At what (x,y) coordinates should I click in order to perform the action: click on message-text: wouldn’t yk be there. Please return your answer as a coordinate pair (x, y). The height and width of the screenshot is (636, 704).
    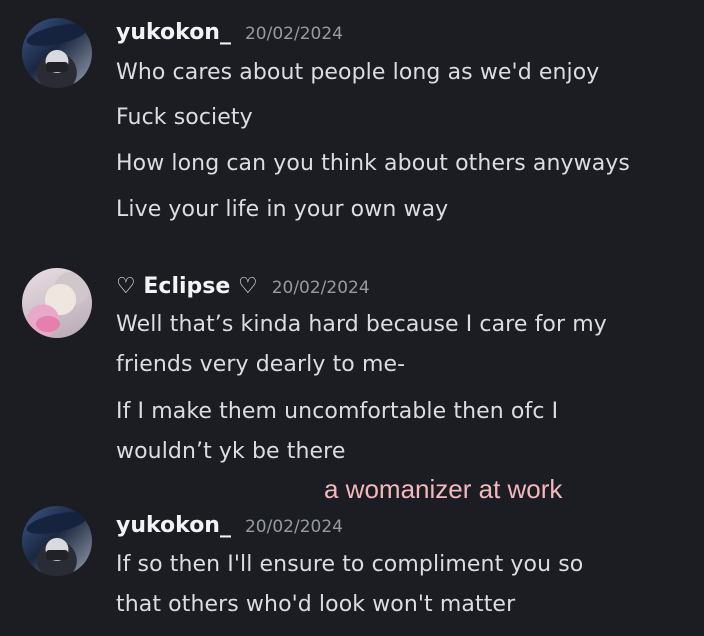
    Looking at the image, I should click on (231, 451).